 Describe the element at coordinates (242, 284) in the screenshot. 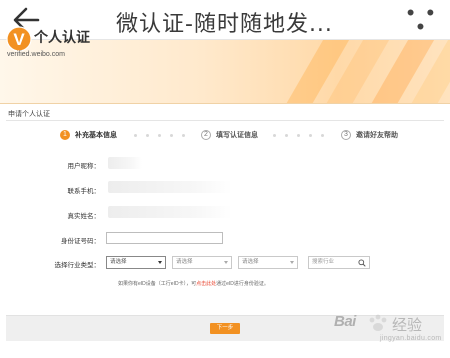

I see `note-text-after: 通过eID进行身份验证。` at that location.